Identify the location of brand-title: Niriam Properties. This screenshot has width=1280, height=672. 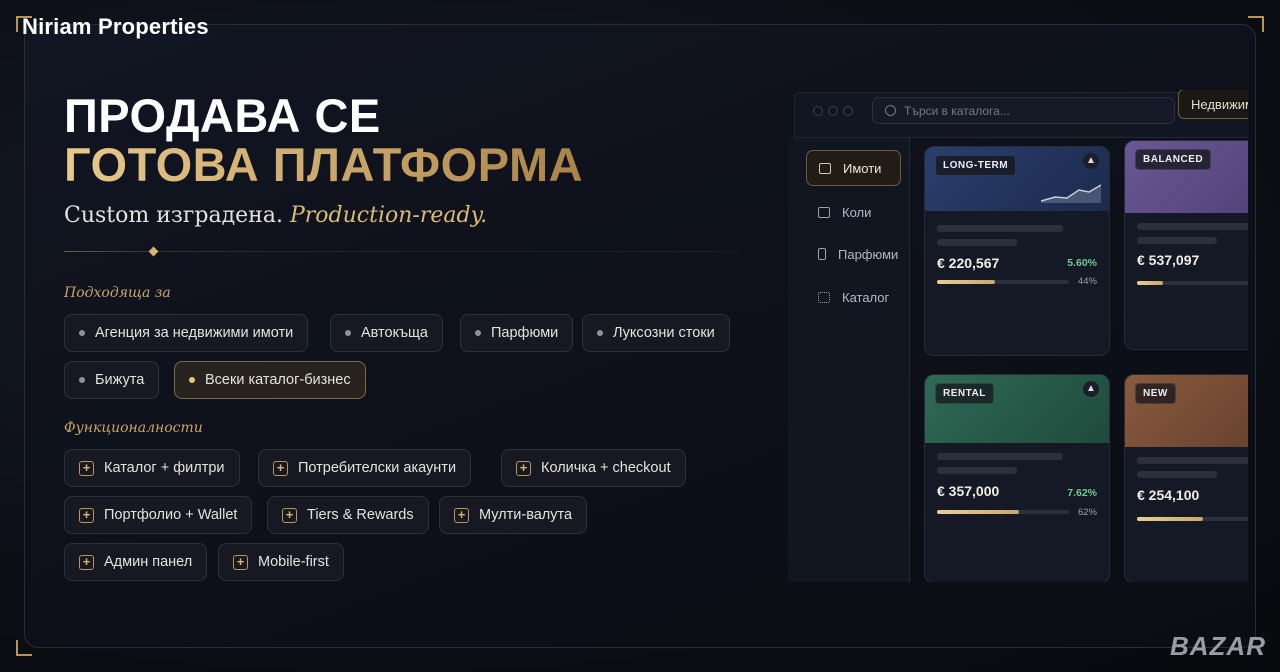
(115, 26).